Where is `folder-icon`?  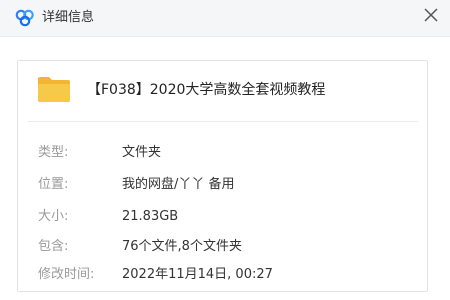 folder-icon is located at coordinates (54, 89).